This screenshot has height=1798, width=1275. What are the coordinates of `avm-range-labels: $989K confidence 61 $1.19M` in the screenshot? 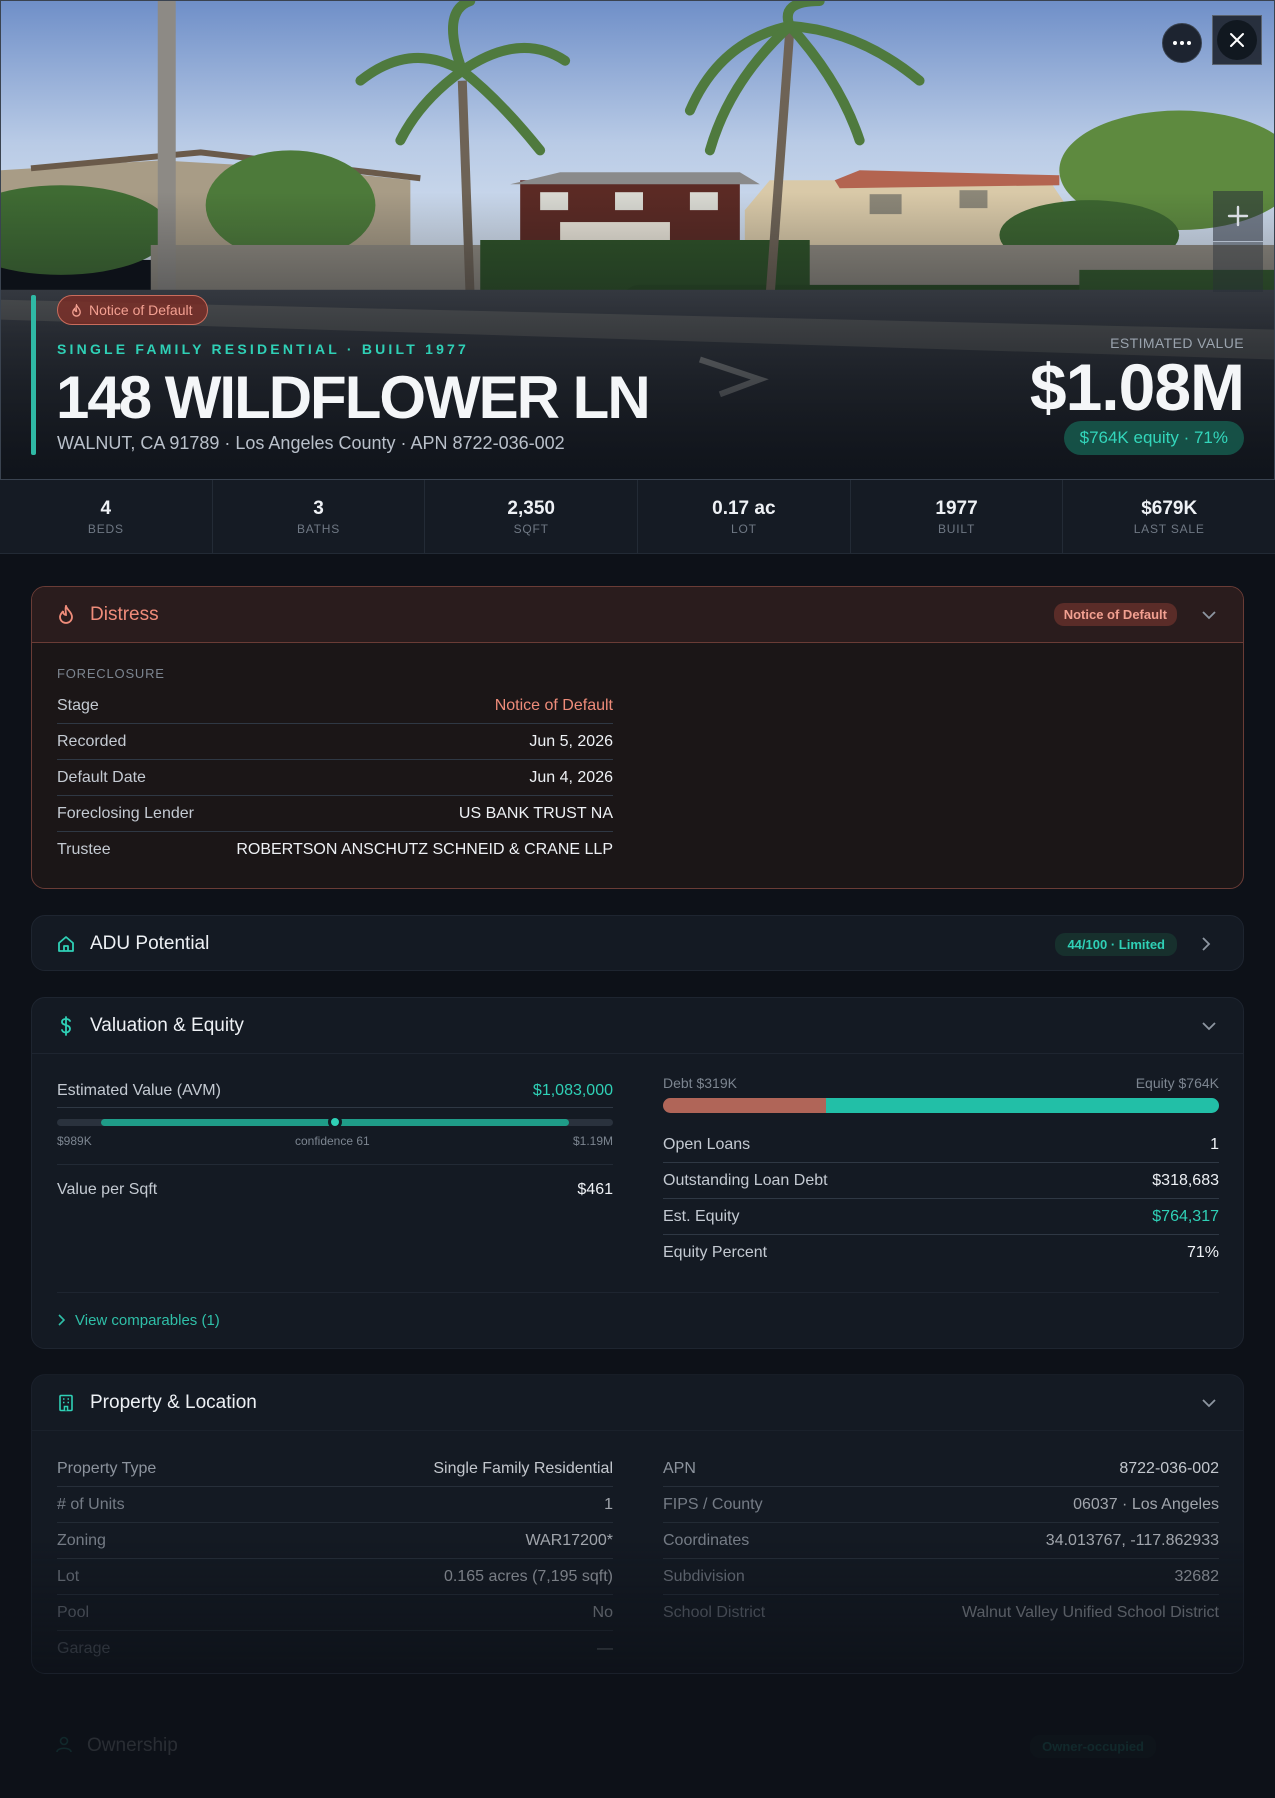 It's located at (335, 1141).